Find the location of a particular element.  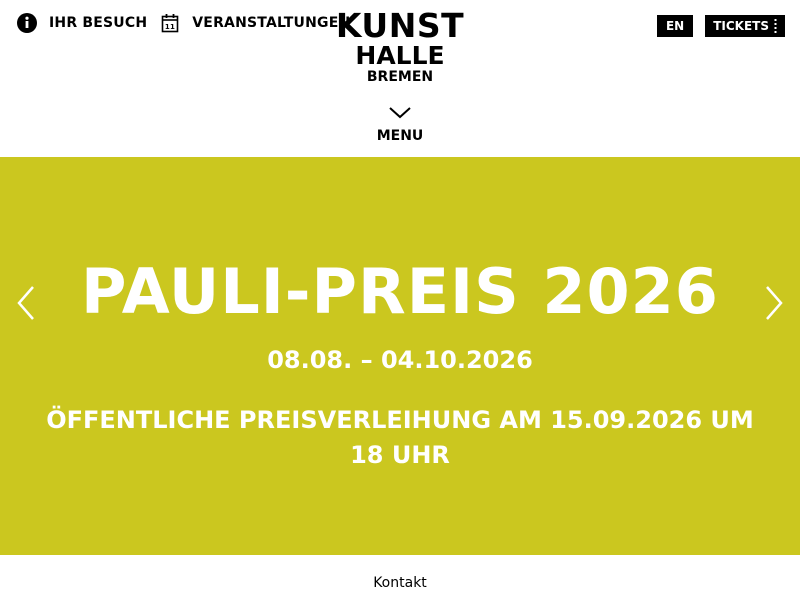

calendar-icon: 11 is located at coordinates (170, 23).